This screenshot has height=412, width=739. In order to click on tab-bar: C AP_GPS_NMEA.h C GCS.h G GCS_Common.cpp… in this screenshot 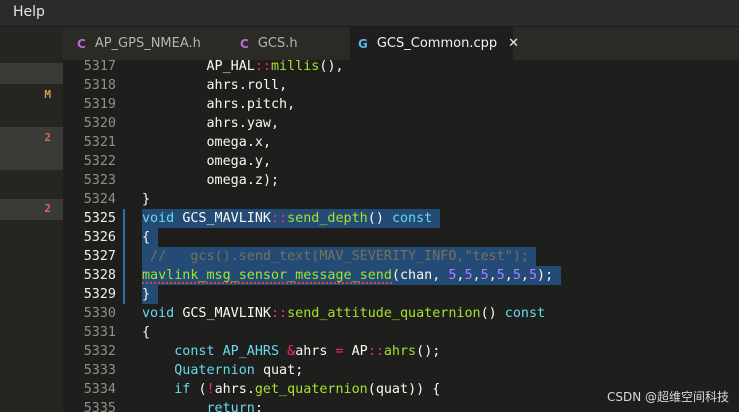, I will do `click(401, 43)`.